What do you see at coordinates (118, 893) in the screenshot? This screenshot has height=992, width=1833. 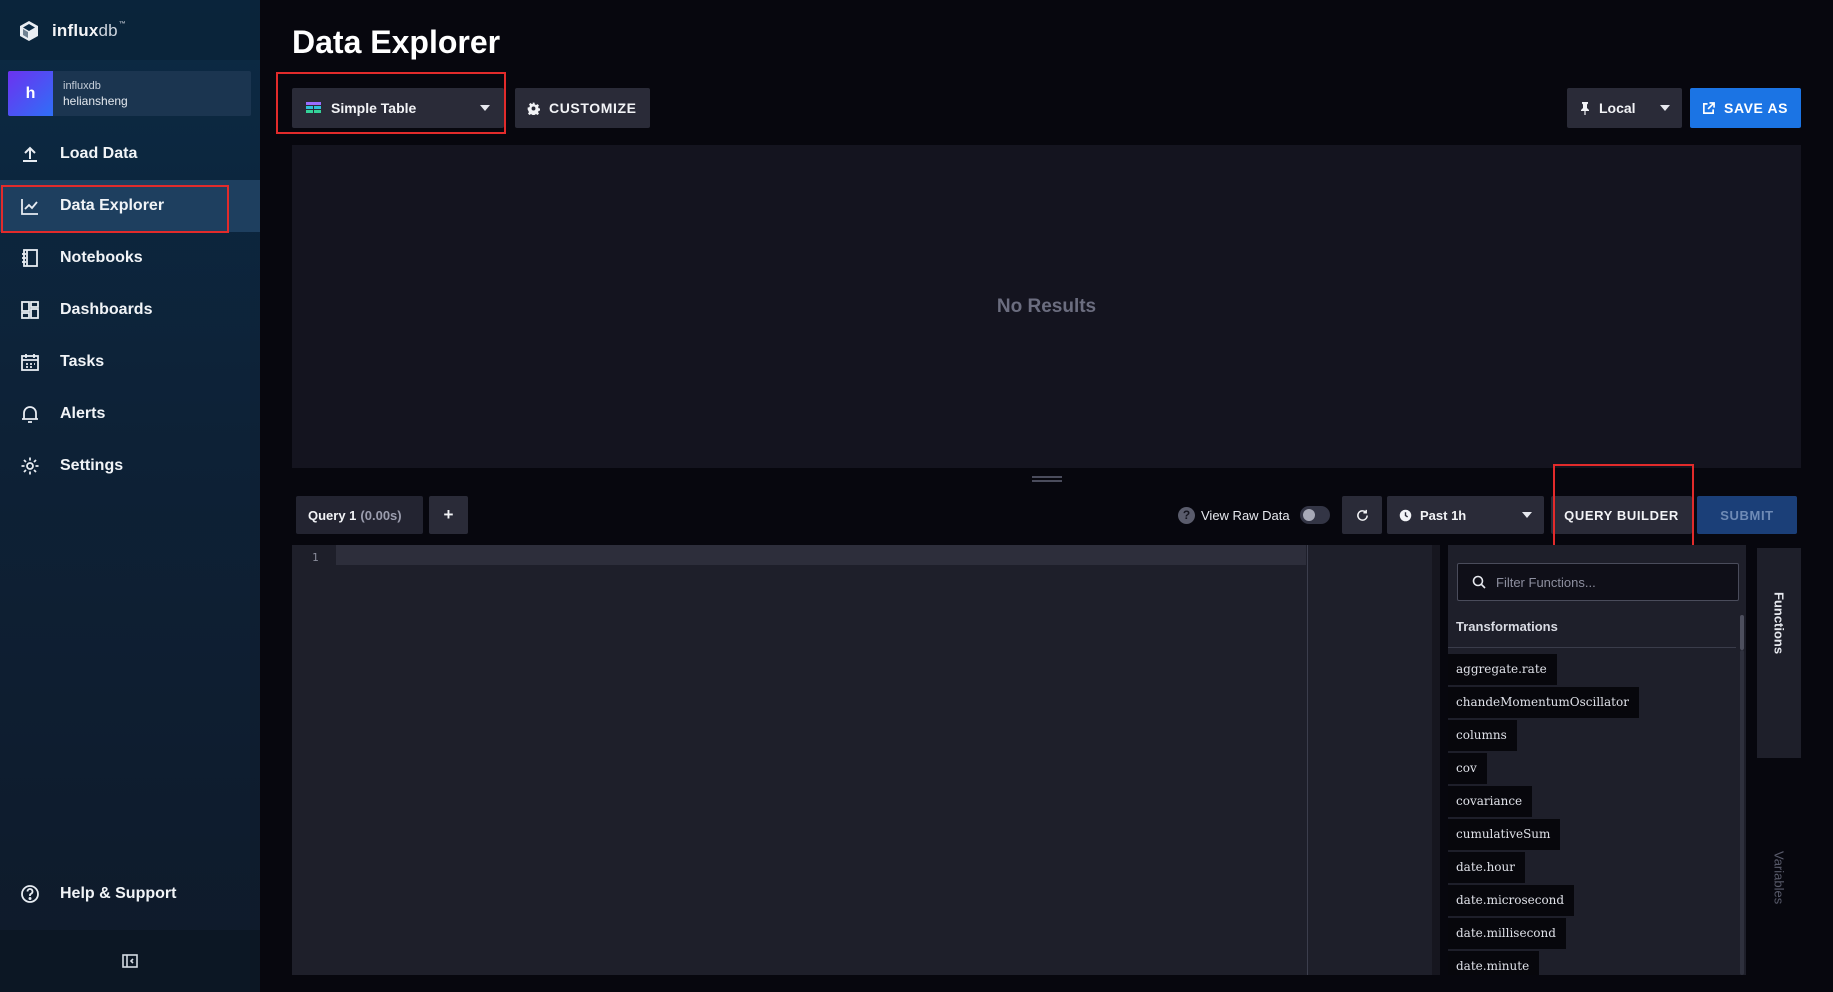 I see `help-support-label: Help & Support` at bounding box center [118, 893].